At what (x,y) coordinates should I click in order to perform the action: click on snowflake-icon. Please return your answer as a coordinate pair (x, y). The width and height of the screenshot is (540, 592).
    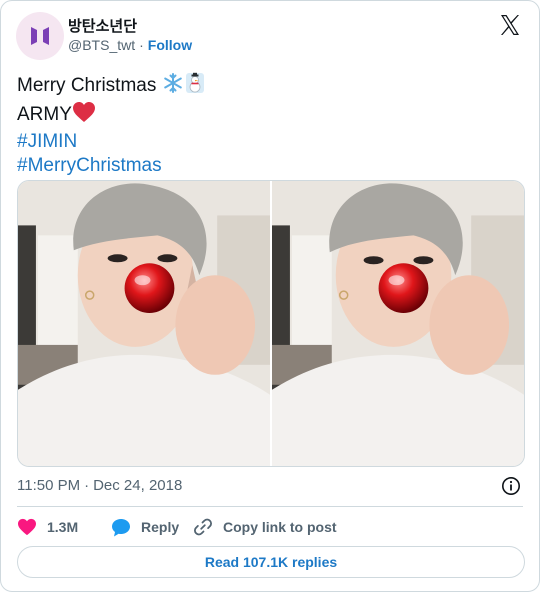
    Looking at the image, I should click on (173, 86).